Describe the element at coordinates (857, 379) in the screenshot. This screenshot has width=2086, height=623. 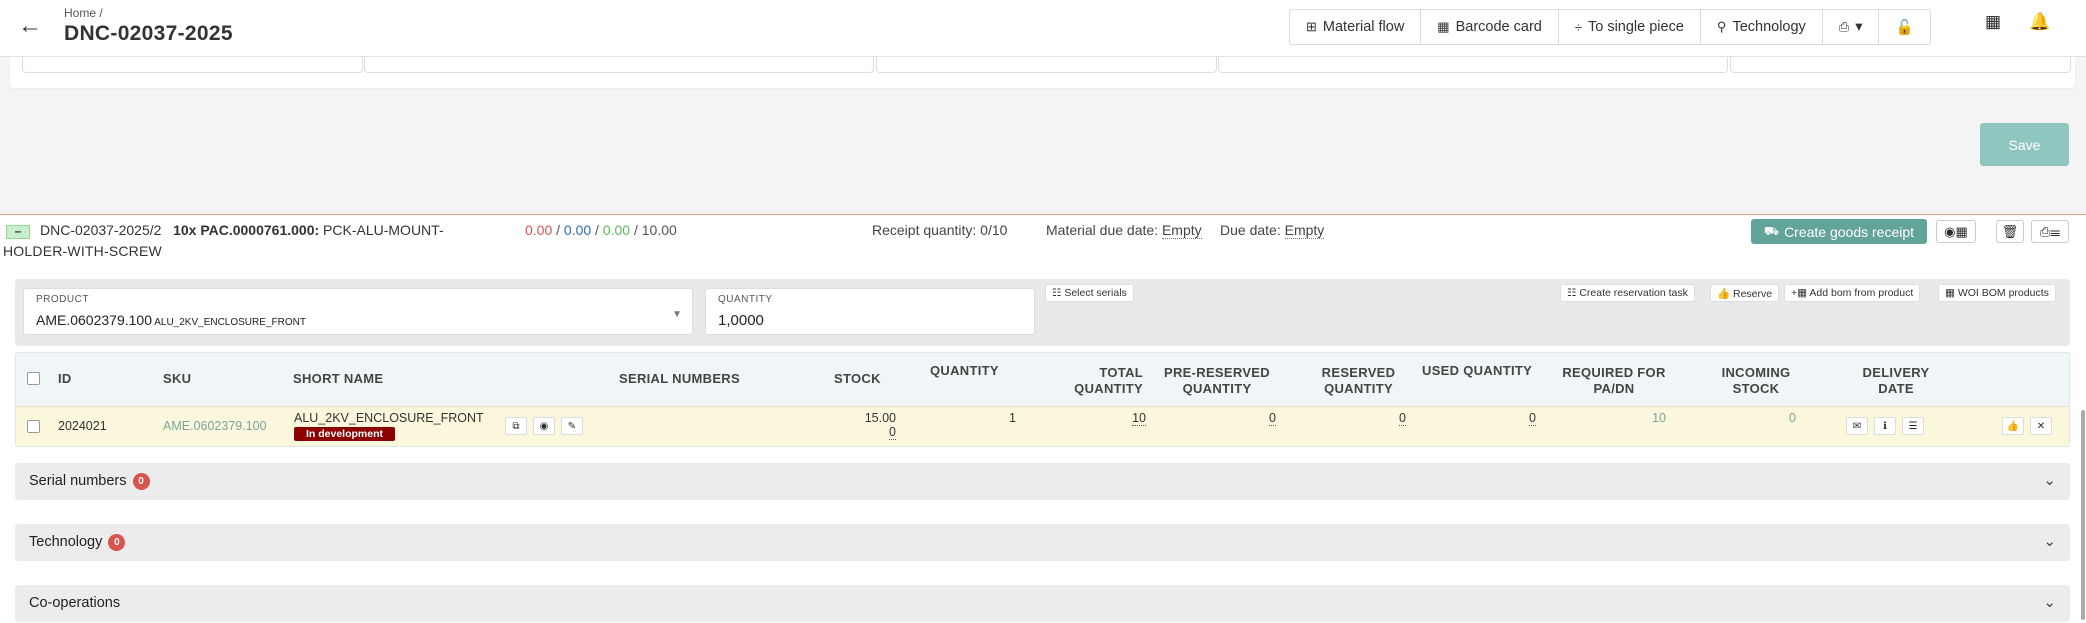
I see `col-stock: STOCK` at that location.